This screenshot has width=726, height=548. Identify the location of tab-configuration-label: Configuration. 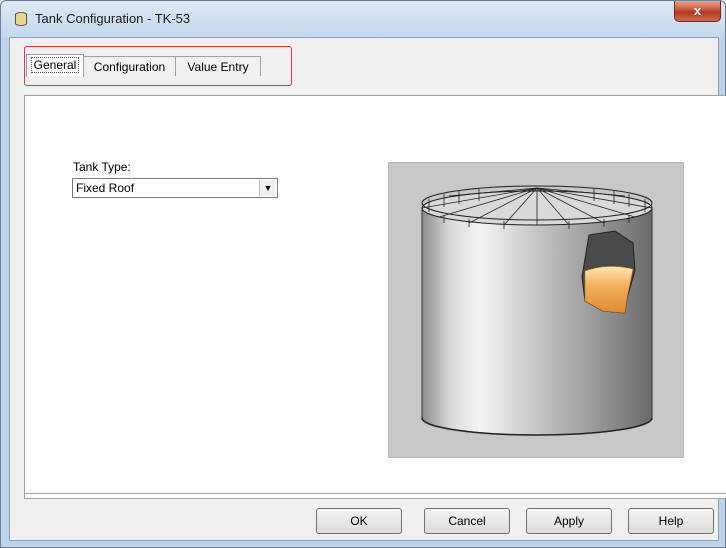
(129, 67).